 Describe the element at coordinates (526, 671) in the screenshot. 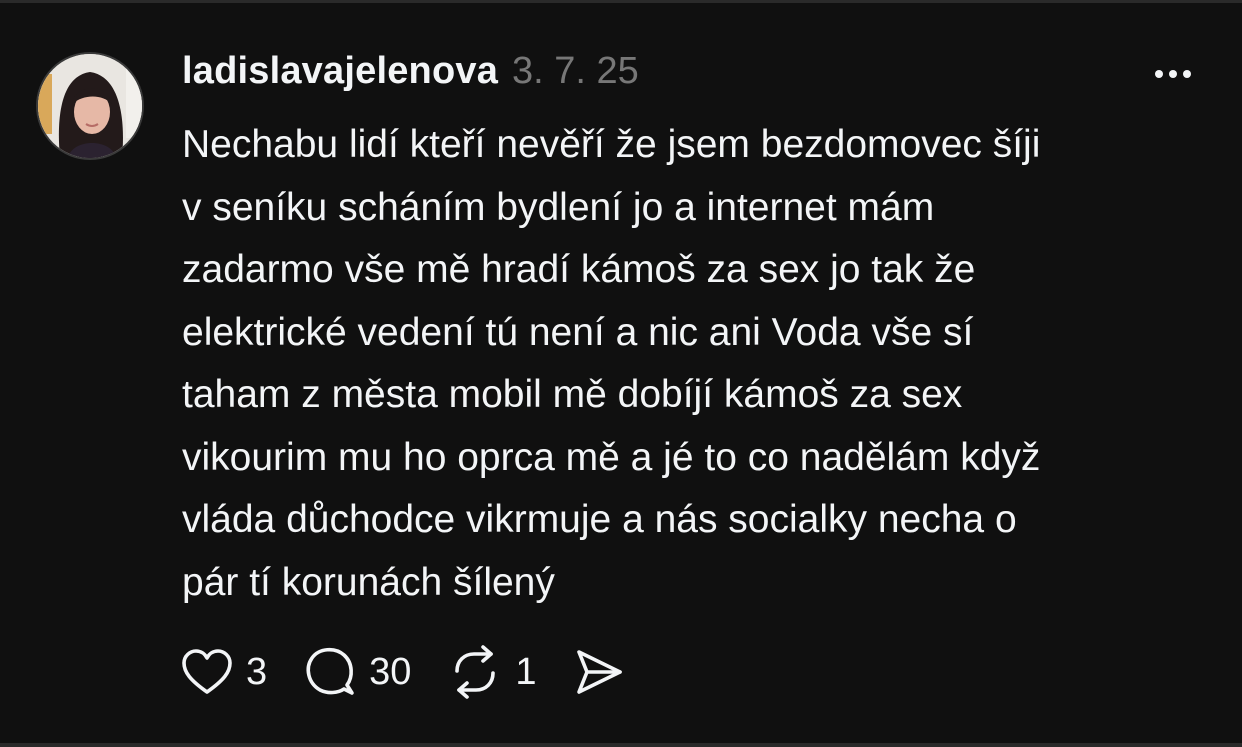

I see `repost-count: 1` at that location.